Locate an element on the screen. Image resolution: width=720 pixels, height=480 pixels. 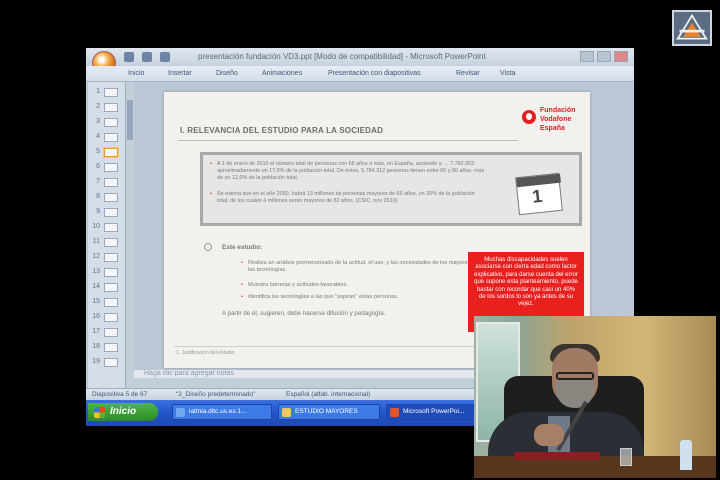
window-controls is located at coordinates (604, 56).